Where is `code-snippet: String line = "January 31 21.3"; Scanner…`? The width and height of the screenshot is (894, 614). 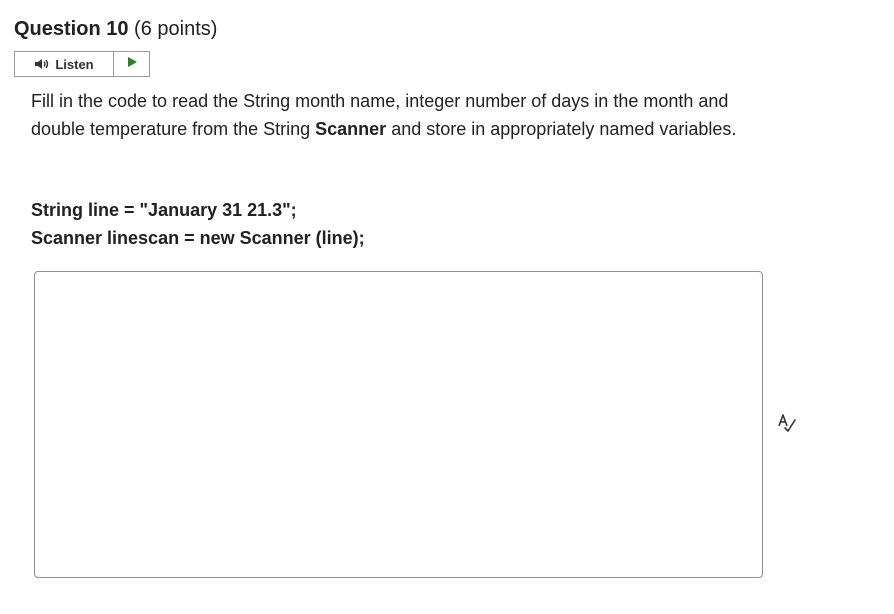 code-snippet: String line = "January 31 21.3"; Scanner… is located at coordinates (198, 224).